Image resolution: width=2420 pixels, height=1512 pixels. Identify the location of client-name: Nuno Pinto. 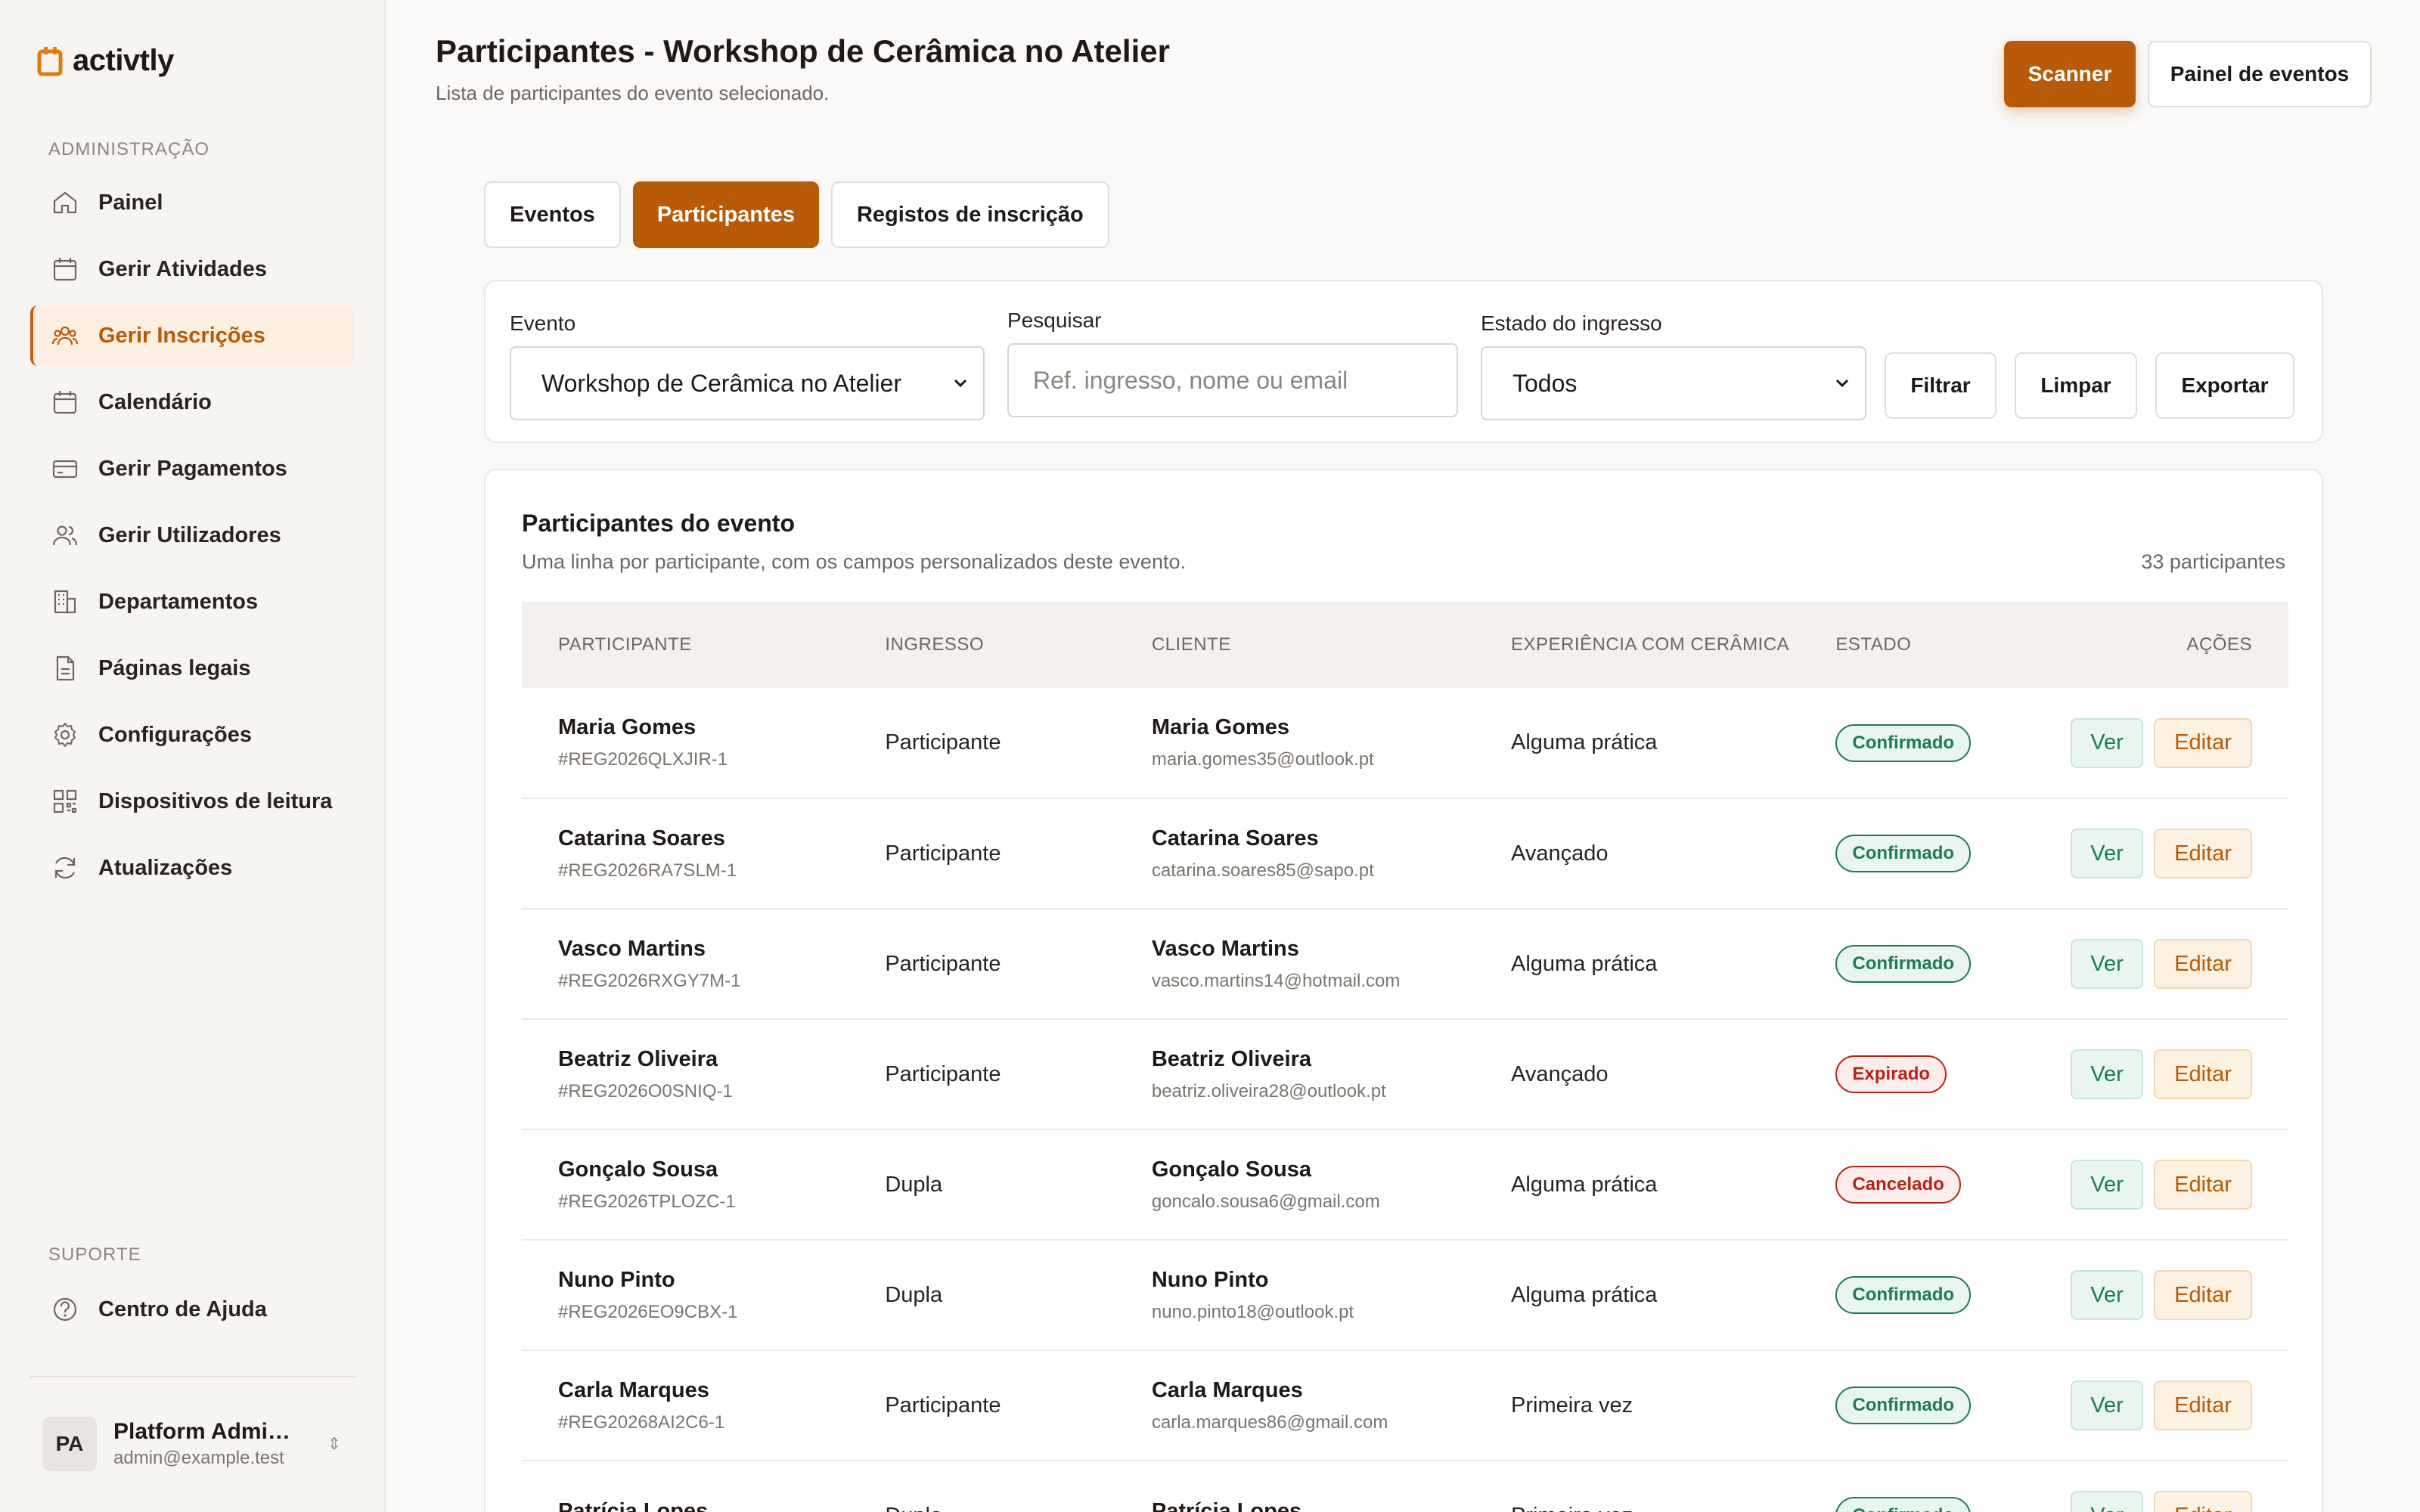
(1210, 1279).